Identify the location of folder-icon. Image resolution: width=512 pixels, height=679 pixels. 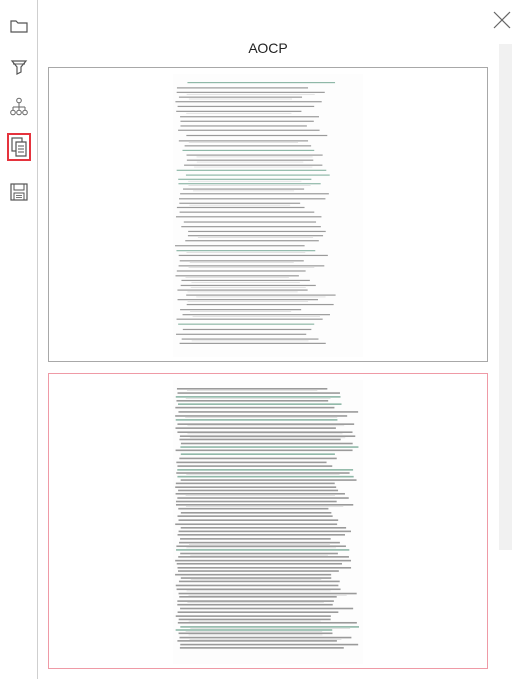
(19, 26).